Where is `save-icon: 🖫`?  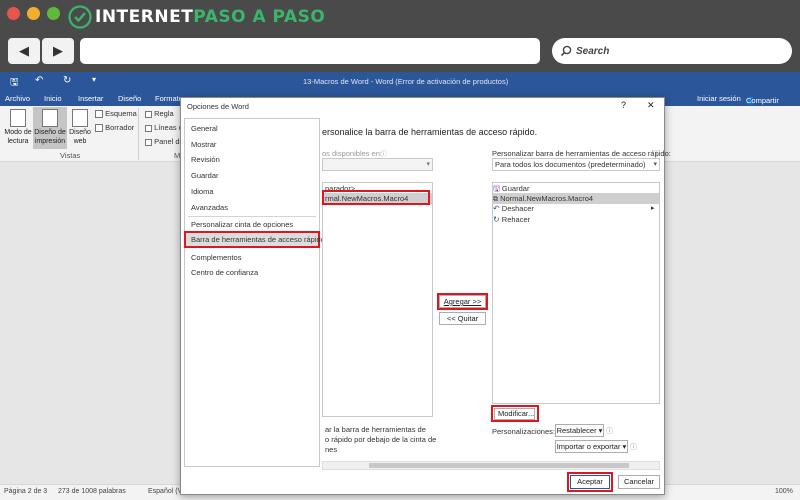 save-icon: 🖫 is located at coordinates (496, 188).